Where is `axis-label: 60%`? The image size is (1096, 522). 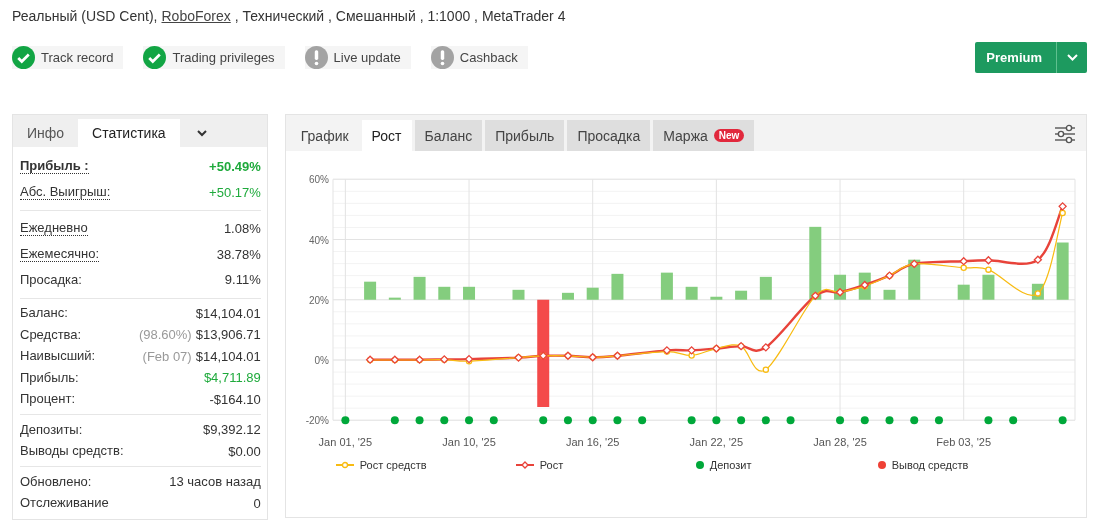
axis-label: 60% is located at coordinates (318, 180).